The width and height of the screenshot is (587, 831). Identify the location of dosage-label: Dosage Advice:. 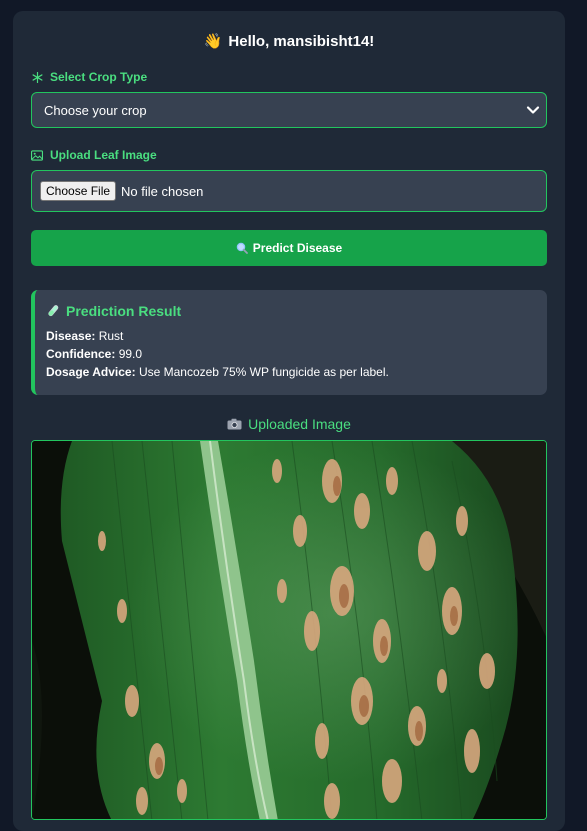
(91, 372).